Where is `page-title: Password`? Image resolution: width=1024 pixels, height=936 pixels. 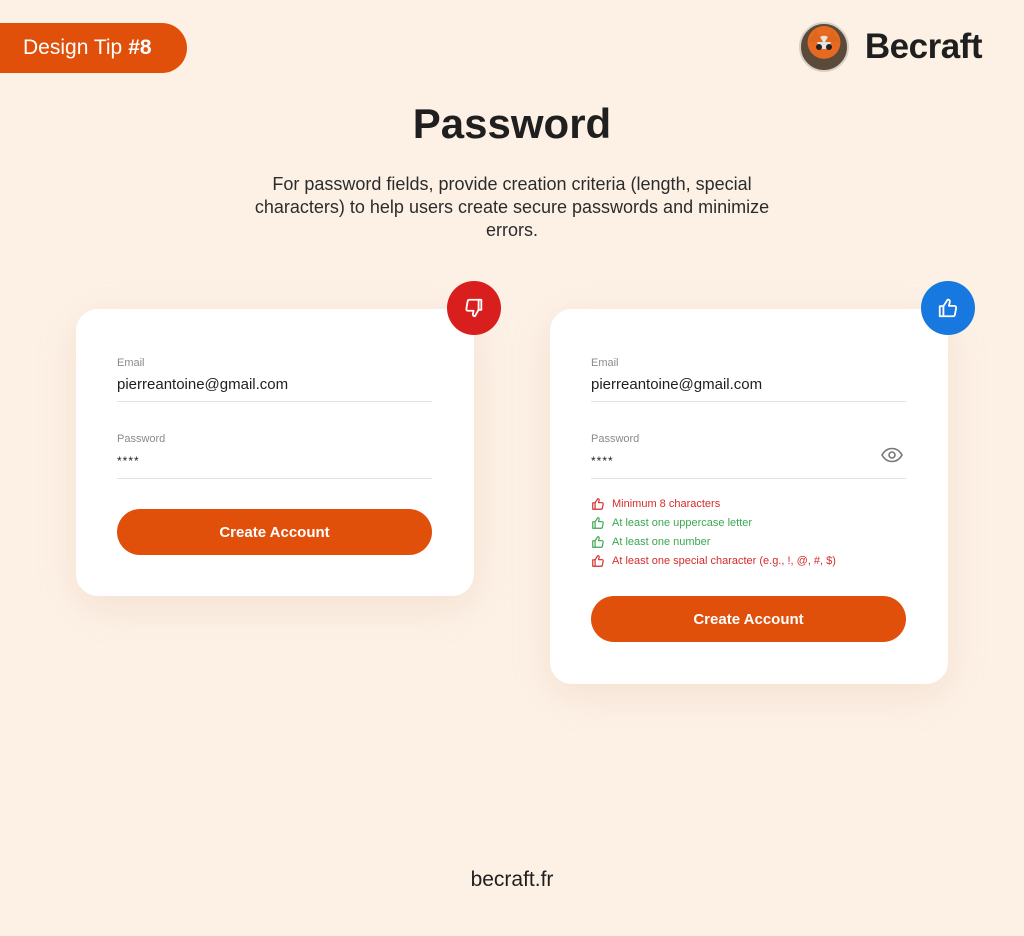 page-title: Password is located at coordinates (512, 123).